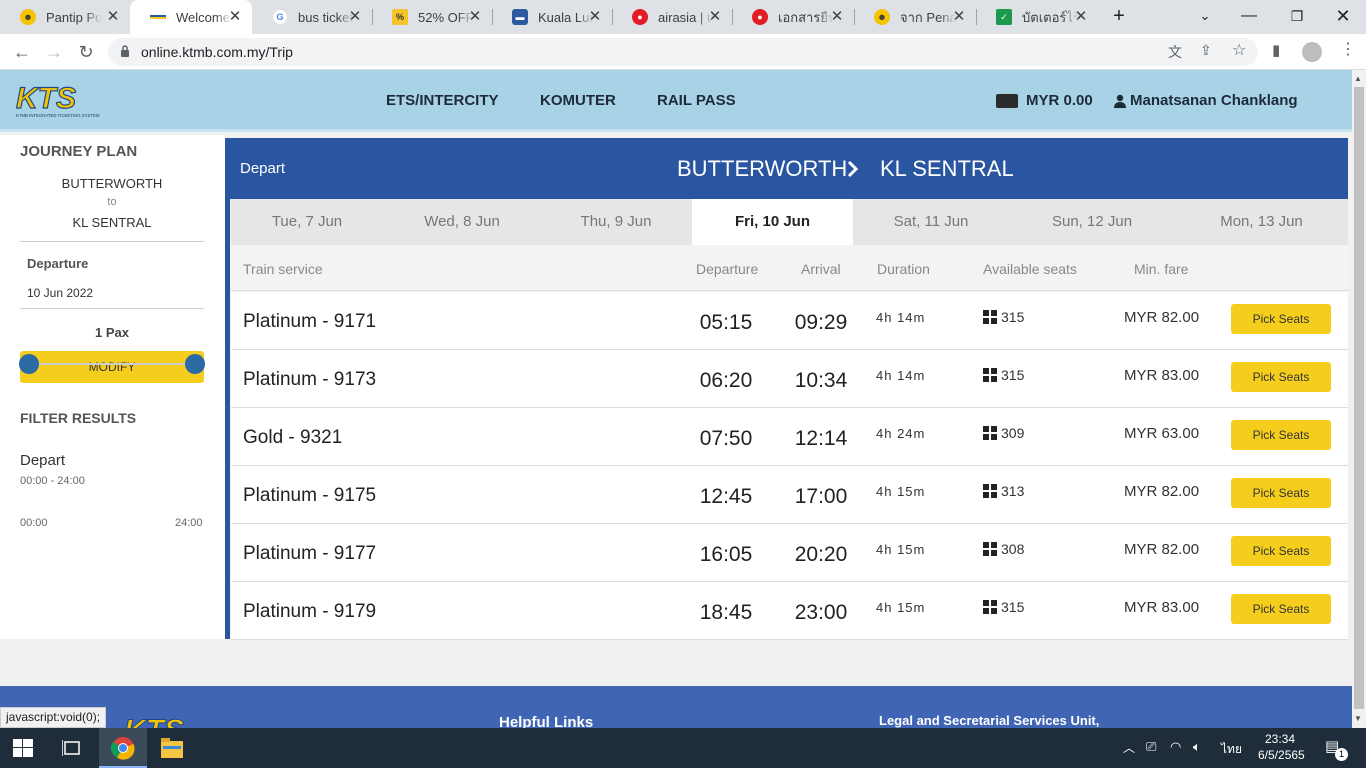 This screenshot has width=1366, height=768. What do you see at coordinates (1348, 49) in the screenshot?
I see `menu-kebab-icon: ⋮` at bounding box center [1348, 49].